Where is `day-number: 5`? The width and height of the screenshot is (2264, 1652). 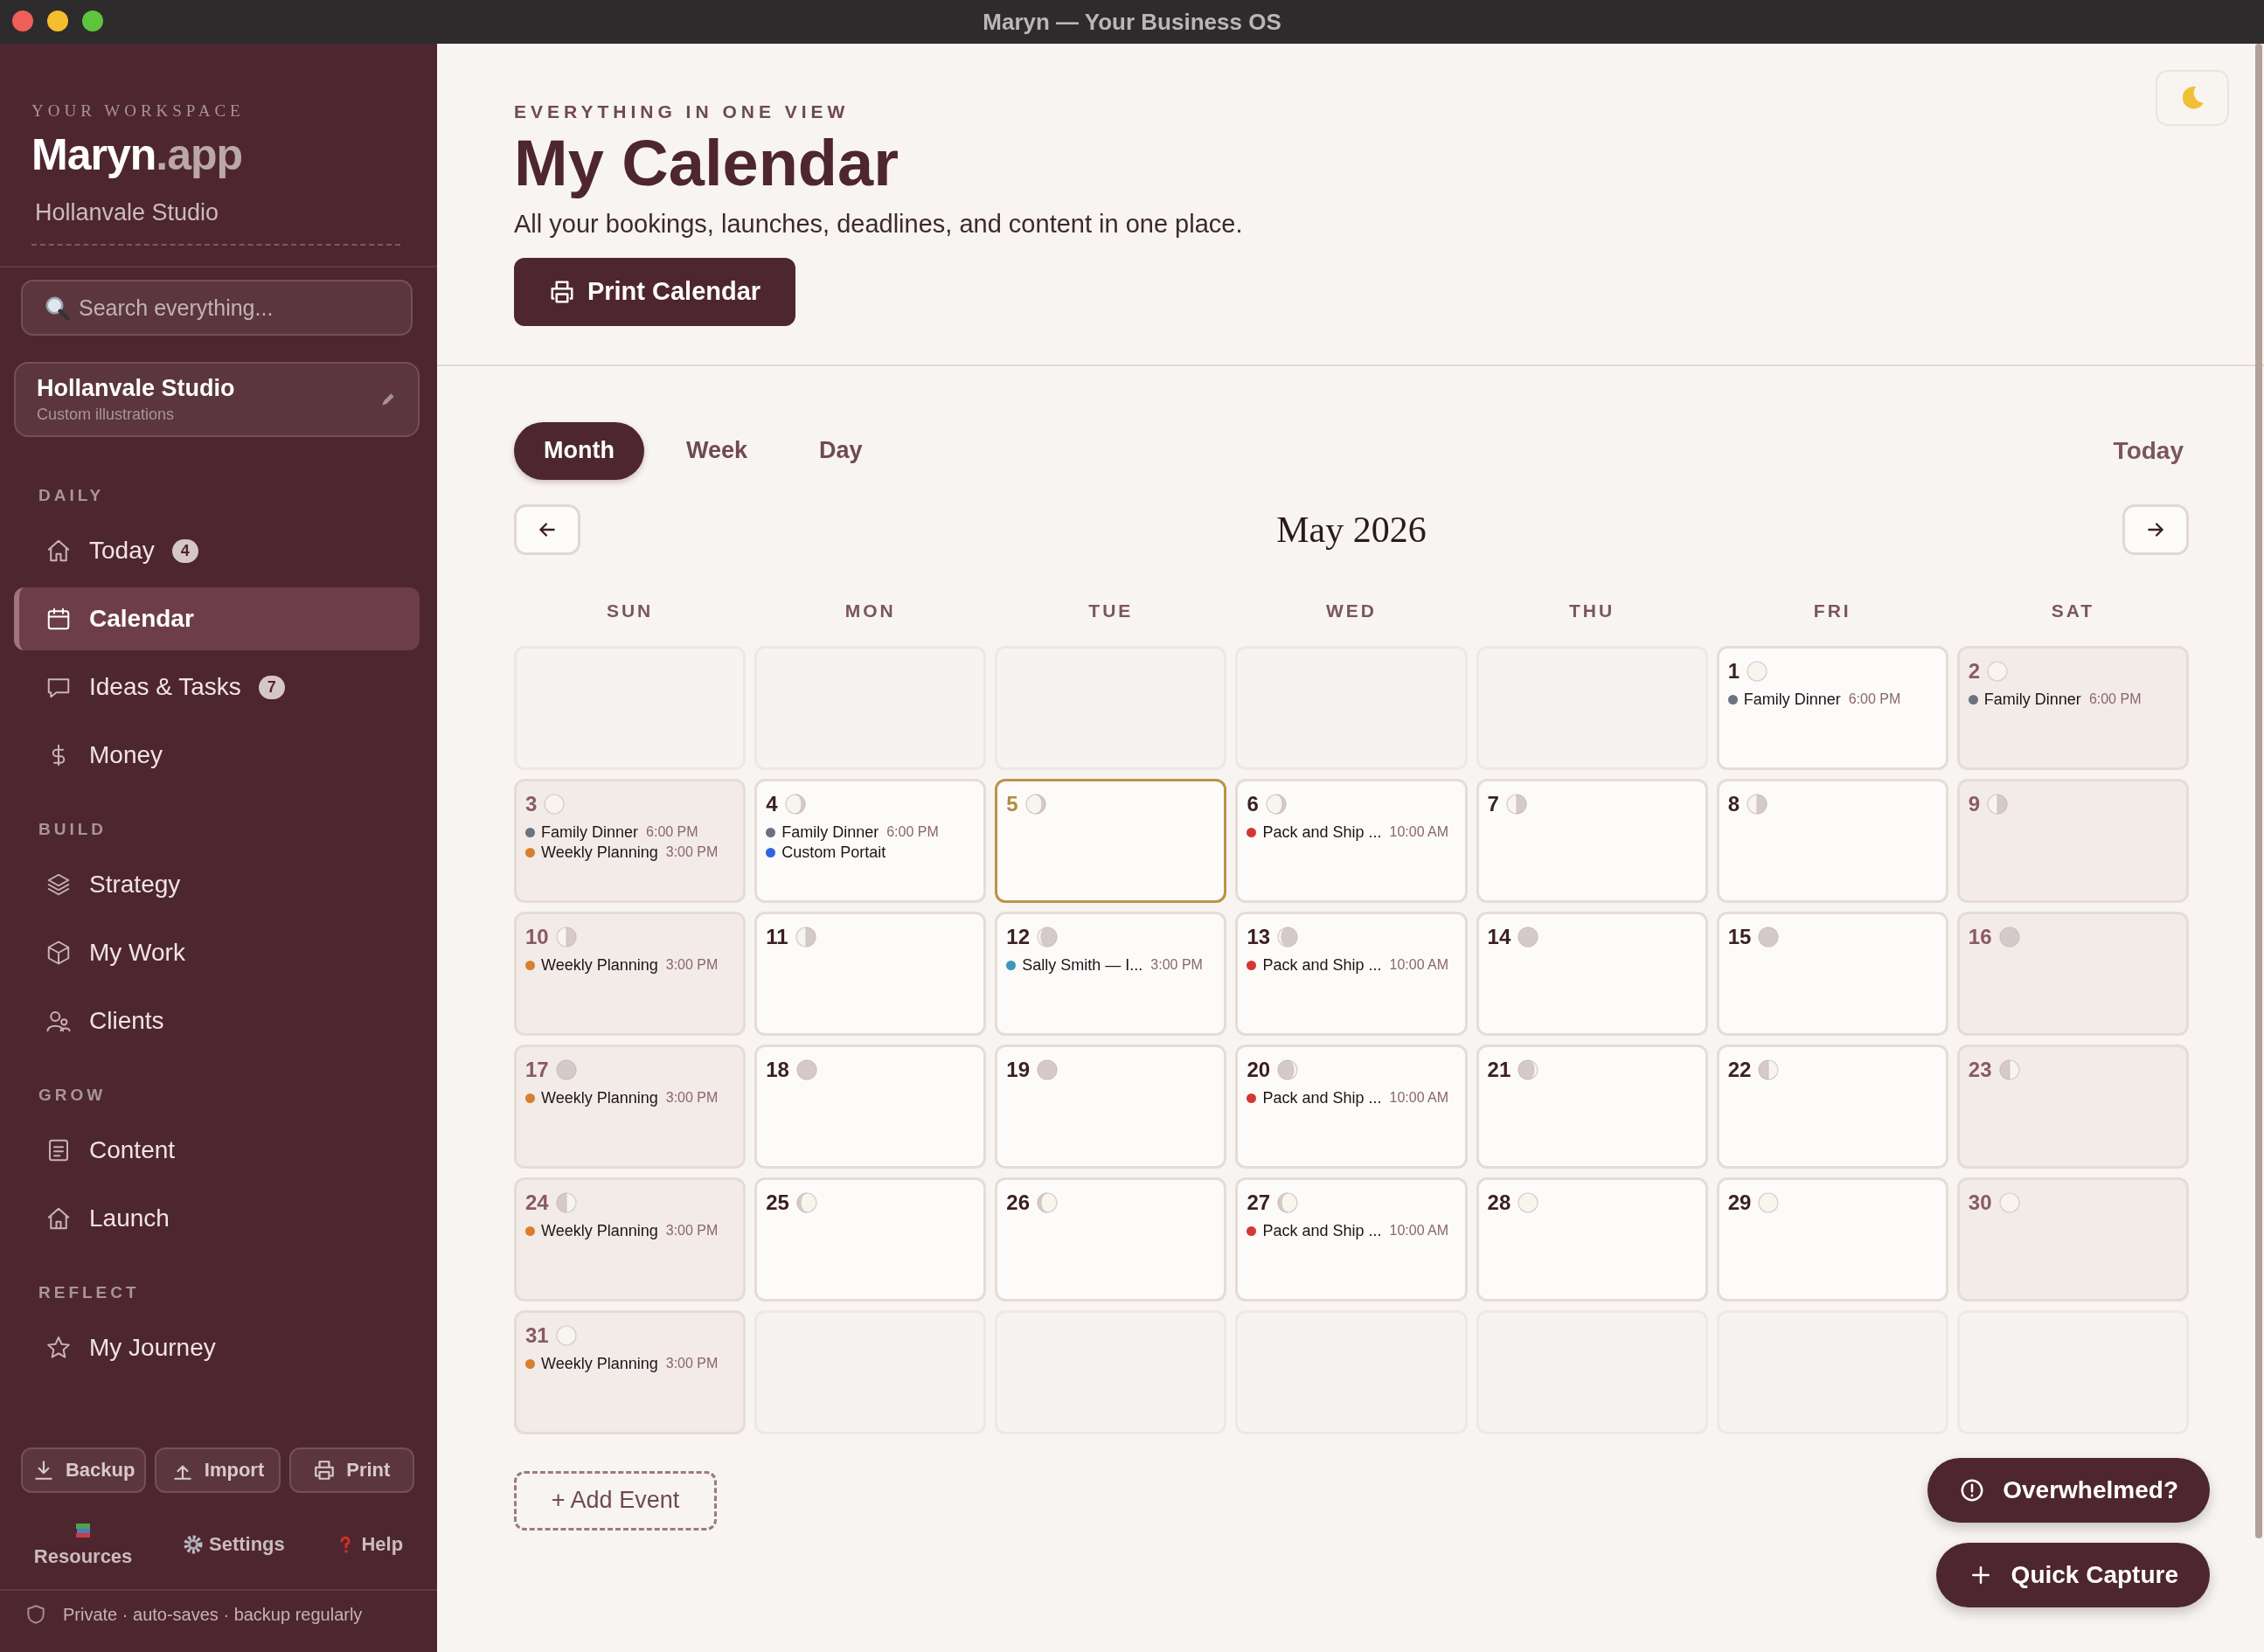 day-number: 5 is located at coordinates (1012, 804).